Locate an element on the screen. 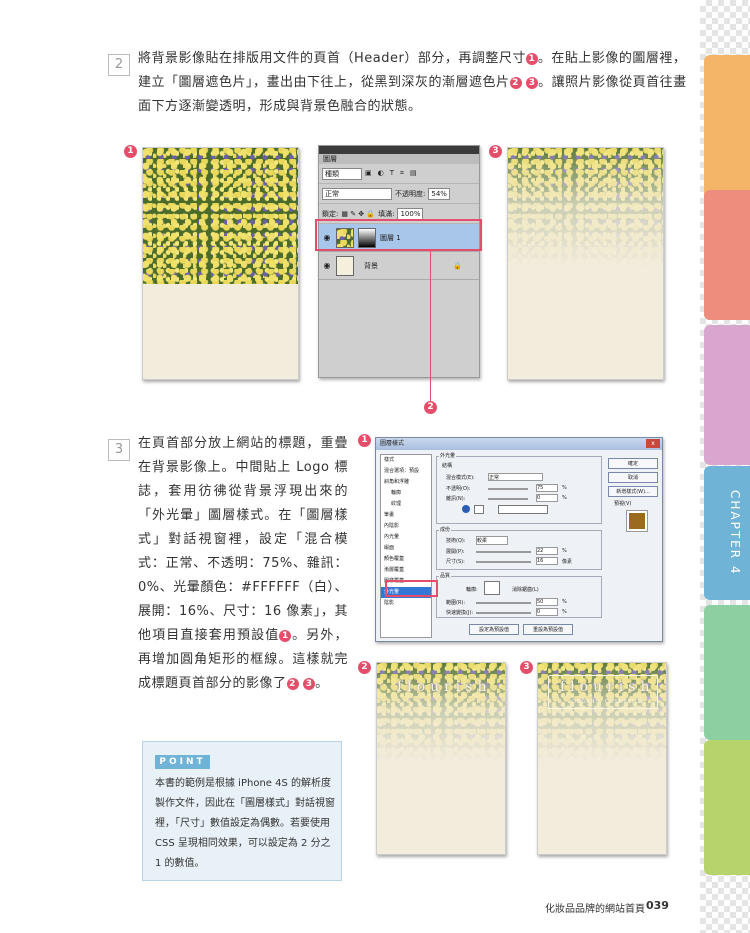 The height and width of the screenshot is (933, 750). panel-filter-row: 種類 ▣◐T⌗▤ is located at coordinates (399, 174).